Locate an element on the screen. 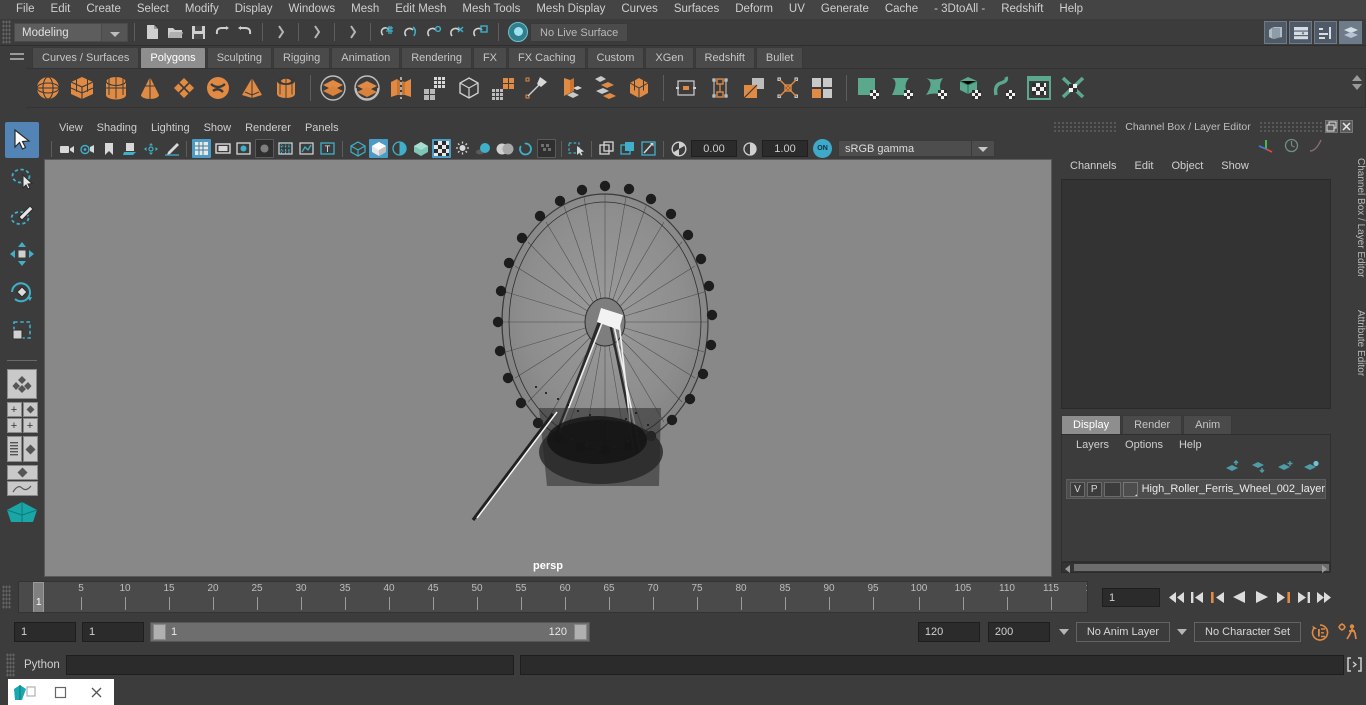 Image resolution: width=1366 pixels, height=705 pixels. poly-sphere-icon is located at coordinates (47, 88).